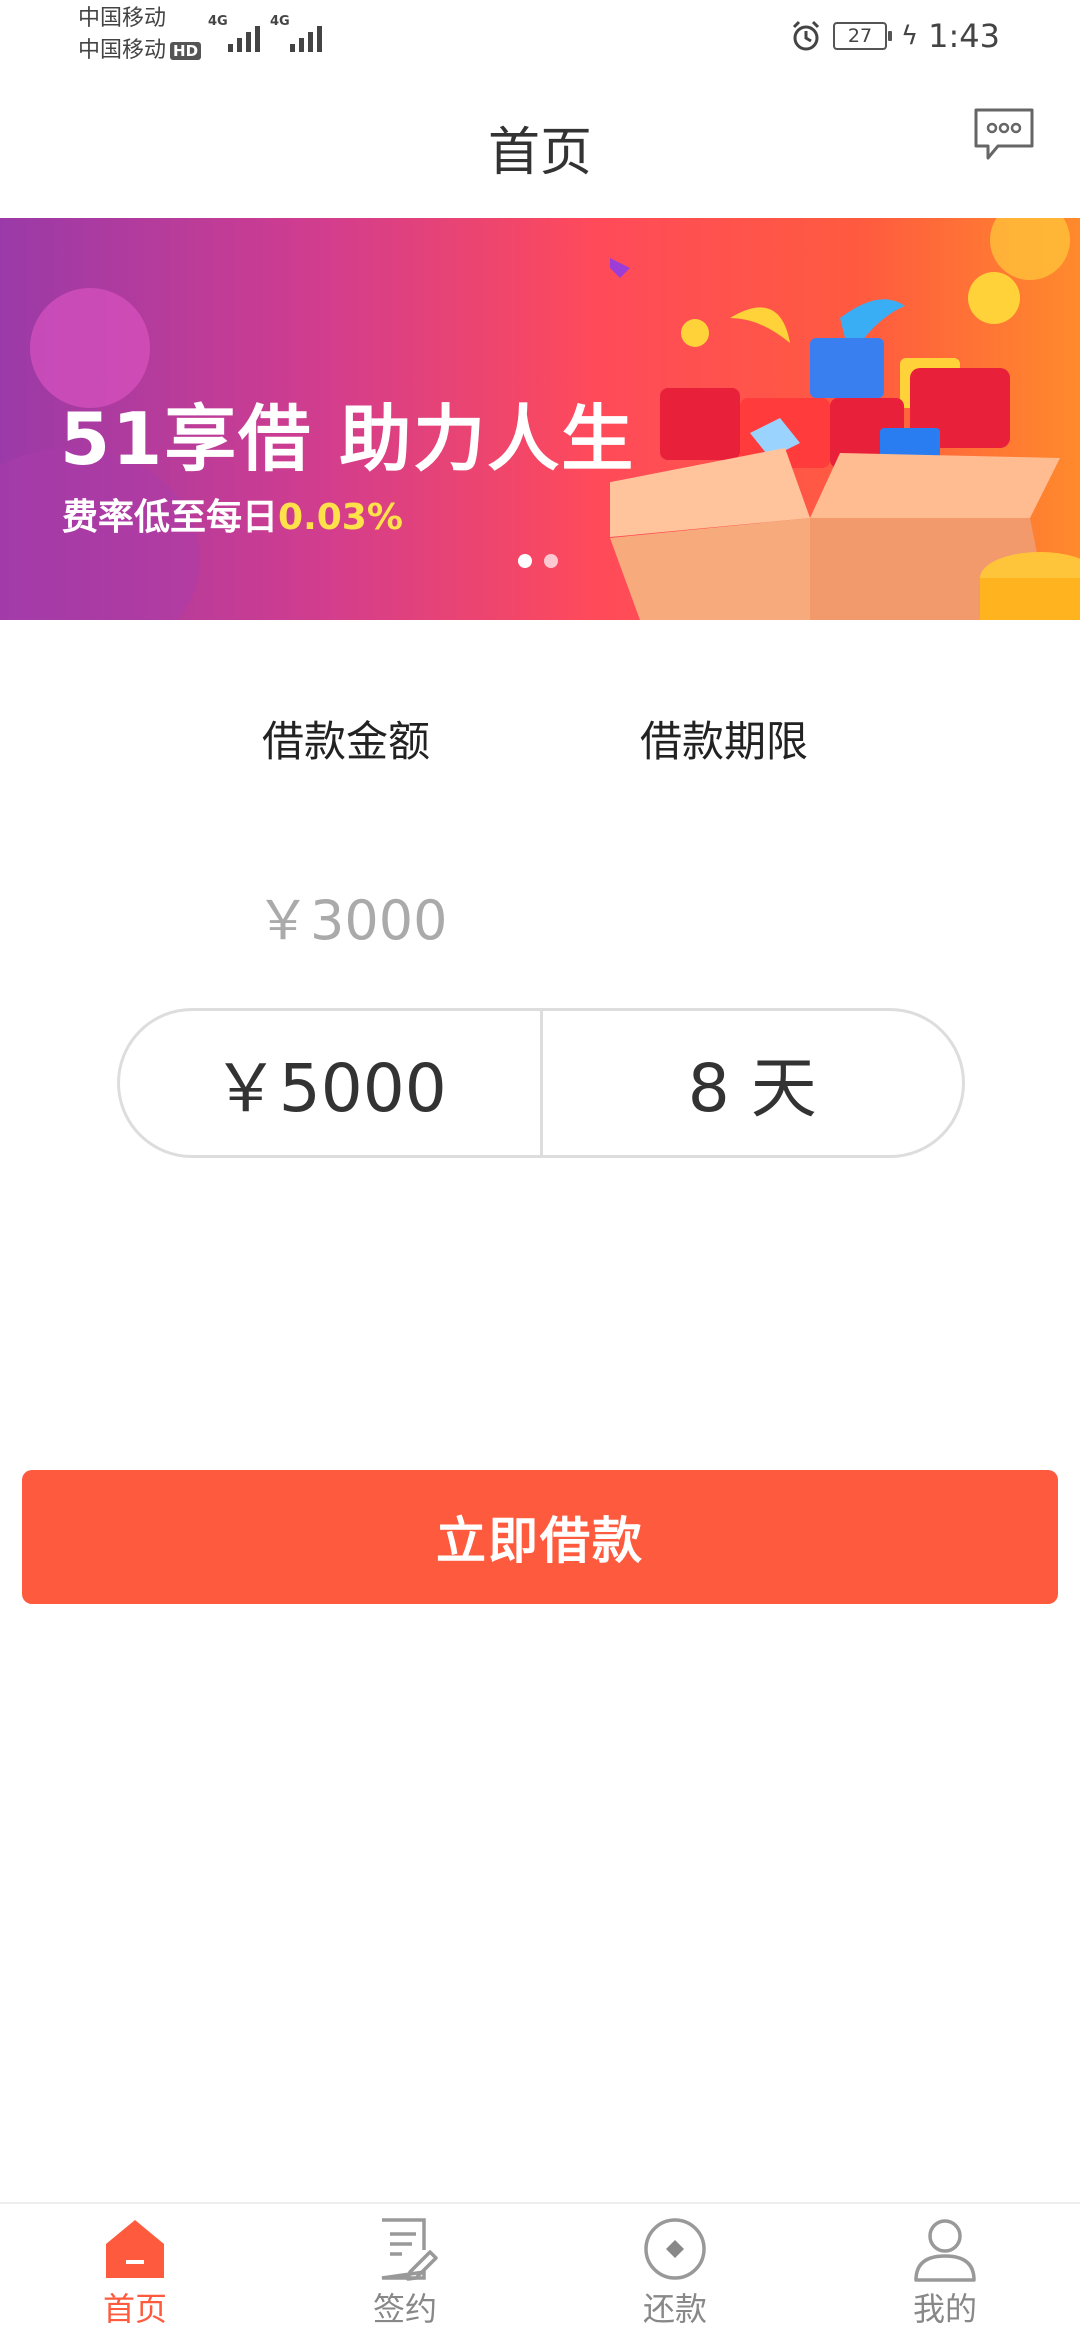 The height and width of the screenshot is (2340, 1080). What do you see at coordinates (340, 517) in the screenshot?
I see `banner-rate: 0.03%` at bounding box center [340, 517].